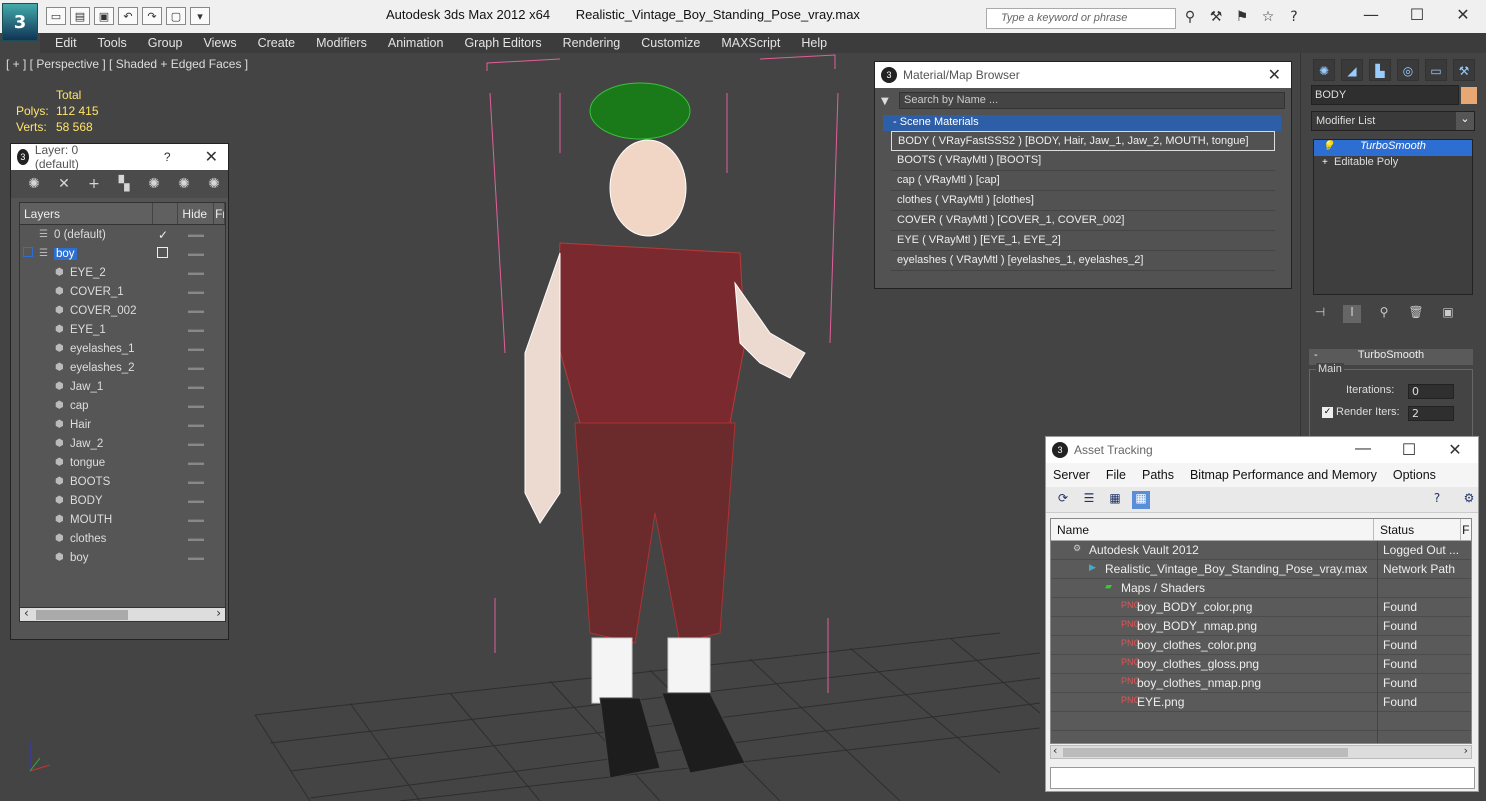 The image size is (1486, 801). Describe the element at coordinates (122, 329) in the screenshot. I see `layer-row: ⬢ EYE_1 ▬▬` at that location.